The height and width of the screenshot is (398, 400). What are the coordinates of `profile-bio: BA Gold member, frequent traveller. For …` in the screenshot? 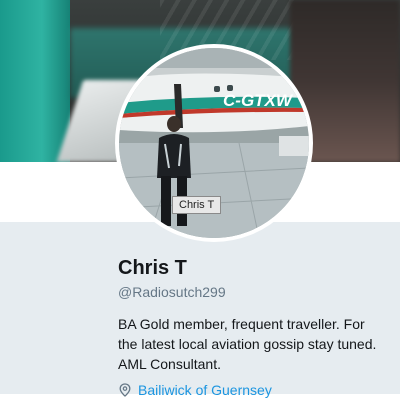 It's located at (247, 344).